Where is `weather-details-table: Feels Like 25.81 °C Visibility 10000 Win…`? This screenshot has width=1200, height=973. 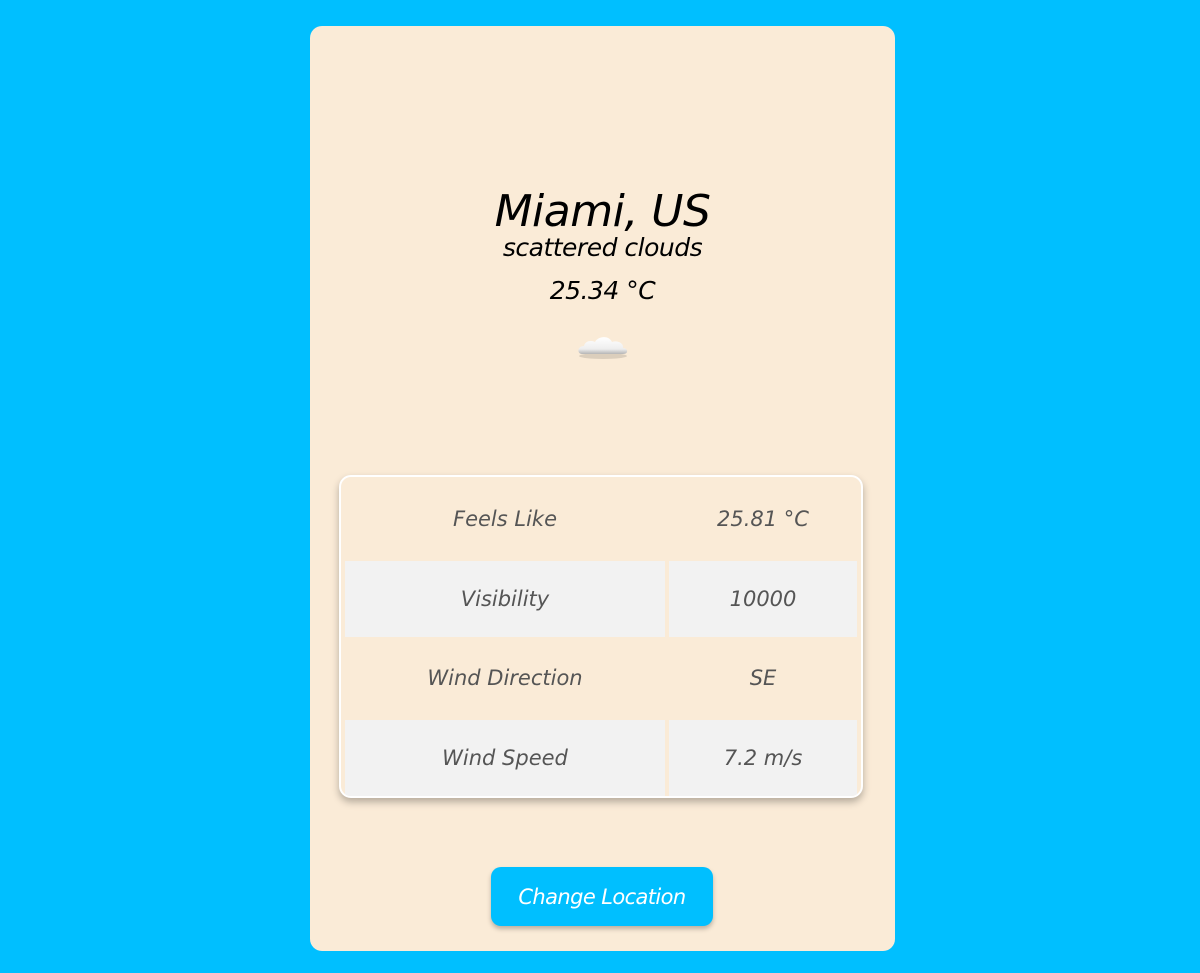 weather-details-table: Feels Like 25.81 °C Visibility 10000 Win… is located at coordinates (601, 636).